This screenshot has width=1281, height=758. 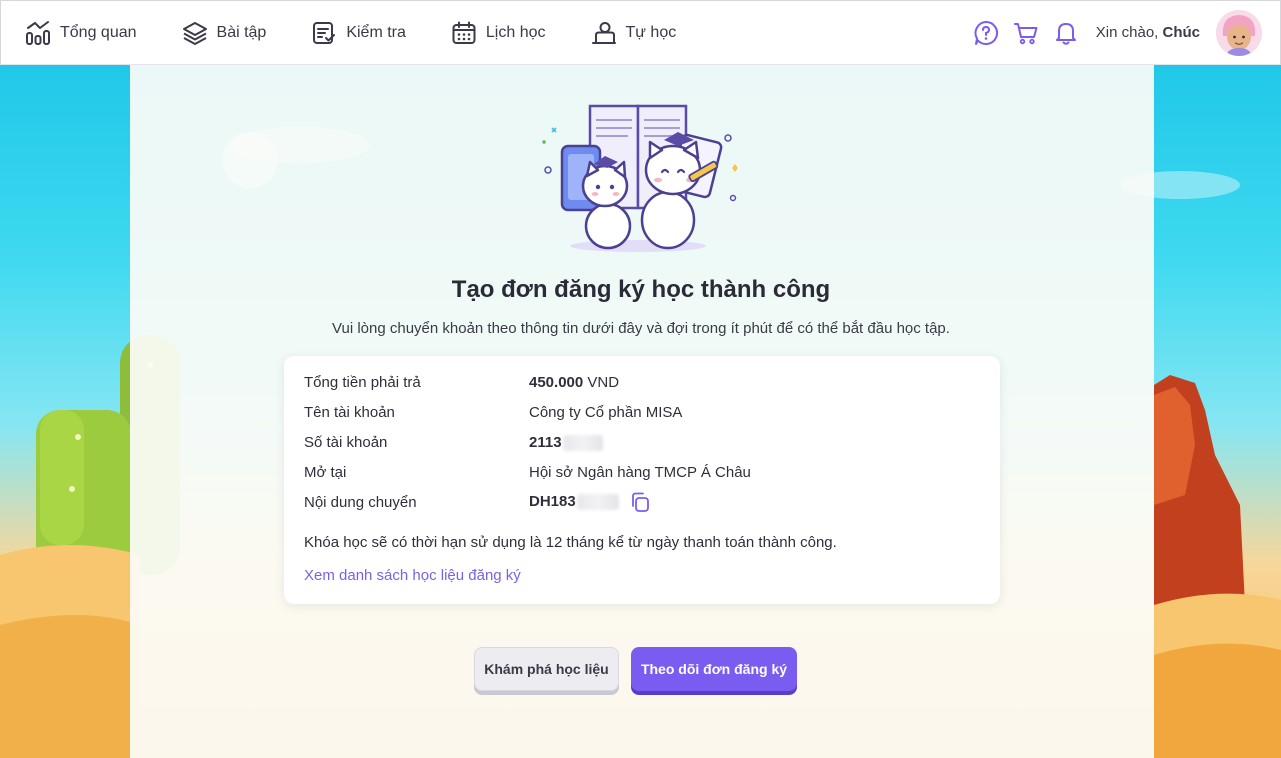 What do you see at coordinates (1239, 32) in the screenshot?
I see `avatar` at bounding box center [1239, 32].